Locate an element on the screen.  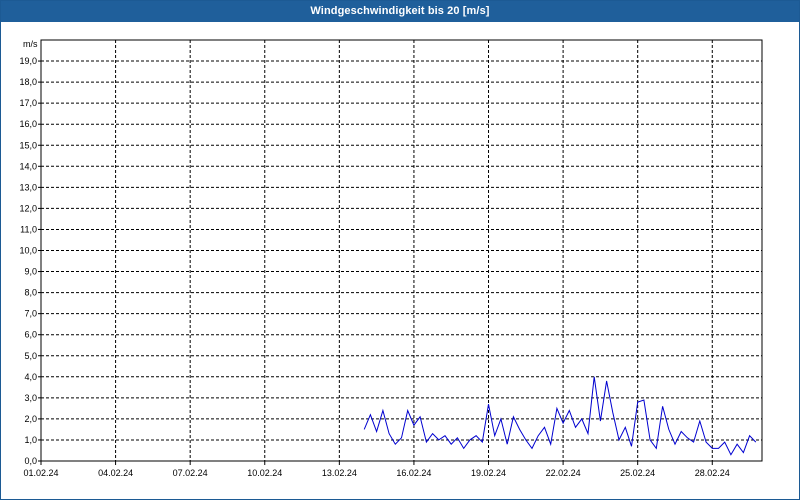
y-tick-label: 9,0 is located at coordinates (30, 272).